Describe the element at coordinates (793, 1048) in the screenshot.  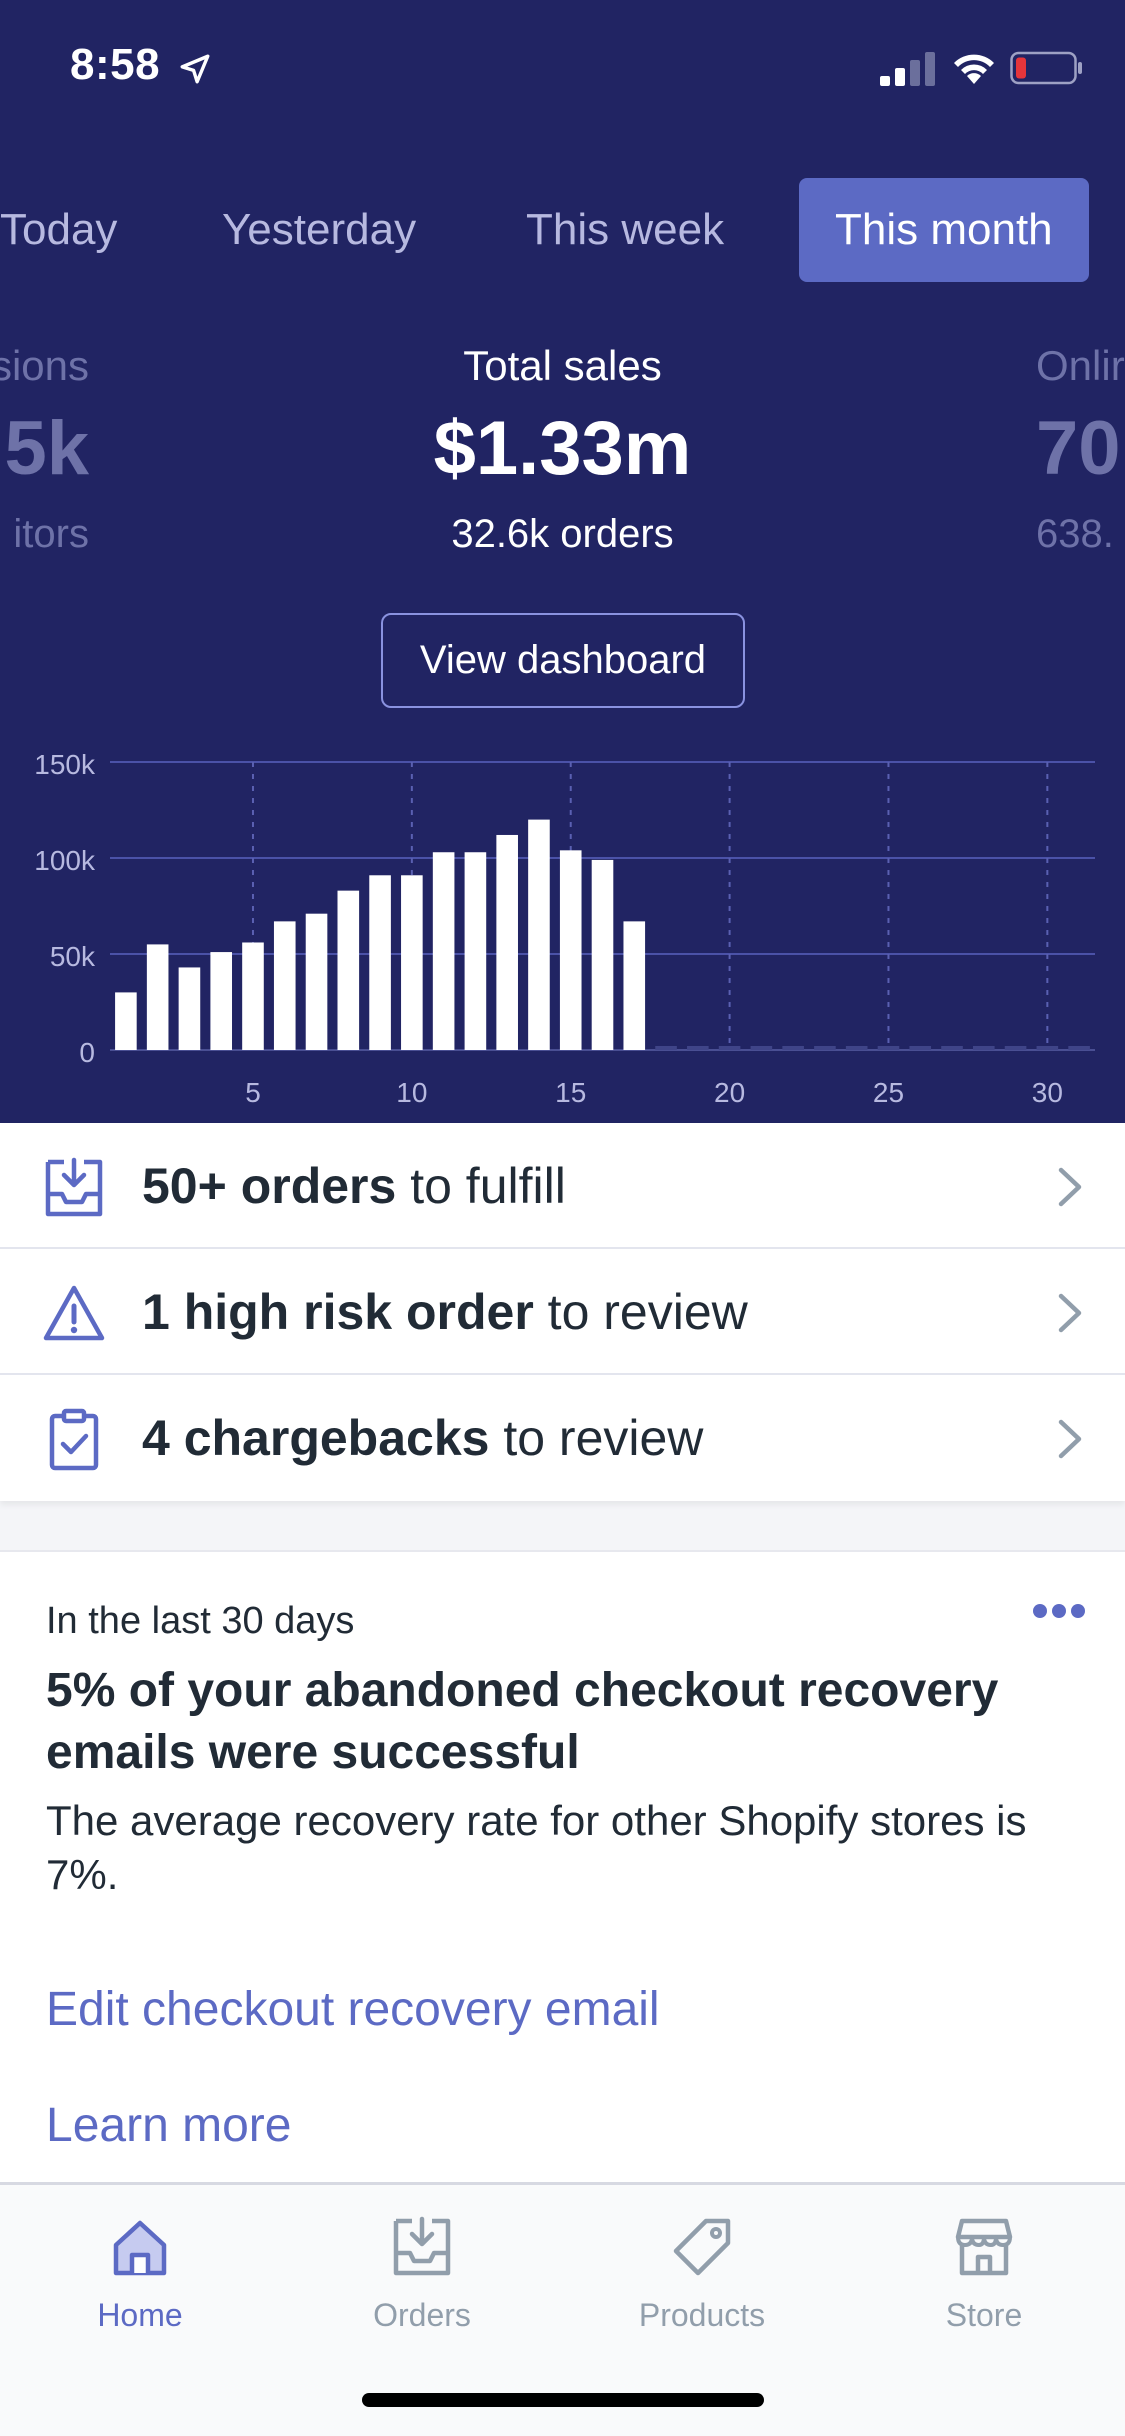
I see `bar-day-22-empty` at that location.